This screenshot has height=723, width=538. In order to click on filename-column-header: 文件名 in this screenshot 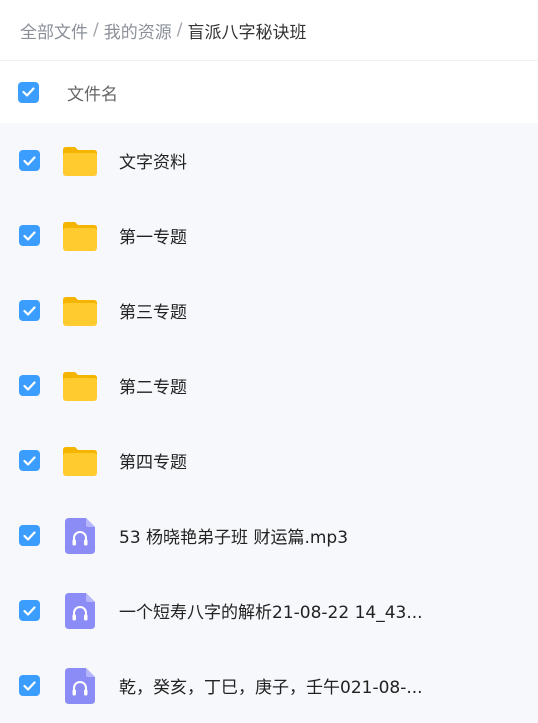, I will do `click(92, 92)`.